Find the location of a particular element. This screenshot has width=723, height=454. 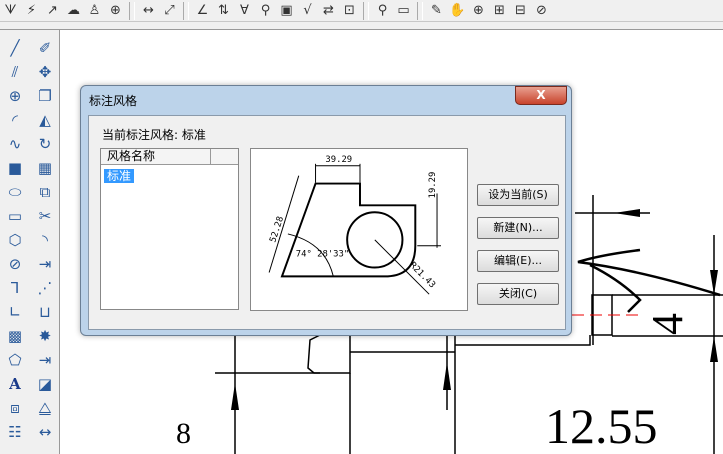

ellipse-icon: ⬭ is located at coordinates (15, 192).